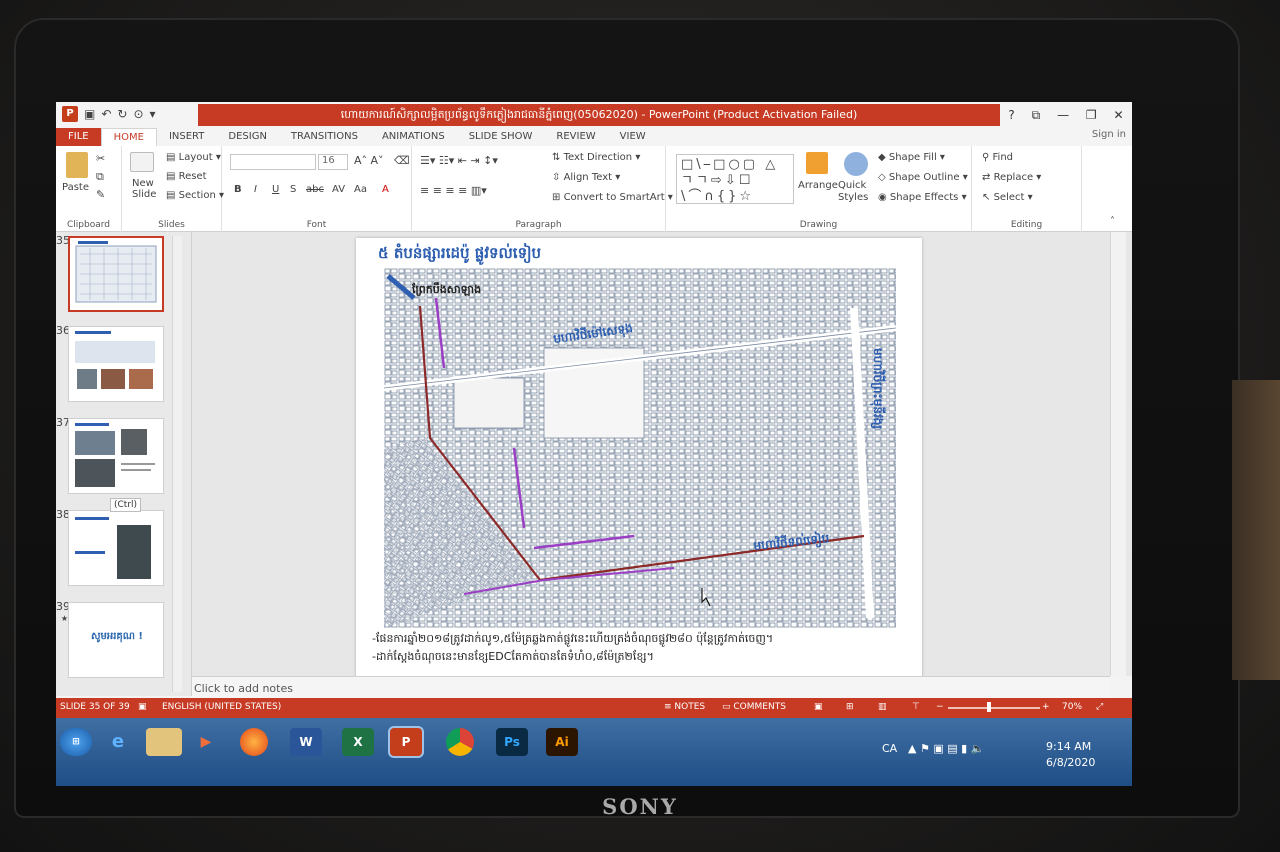 The height and width of the screenshot is (852, 1280). I want to click on sign-in-link: Sign in, so click(1109, 134).